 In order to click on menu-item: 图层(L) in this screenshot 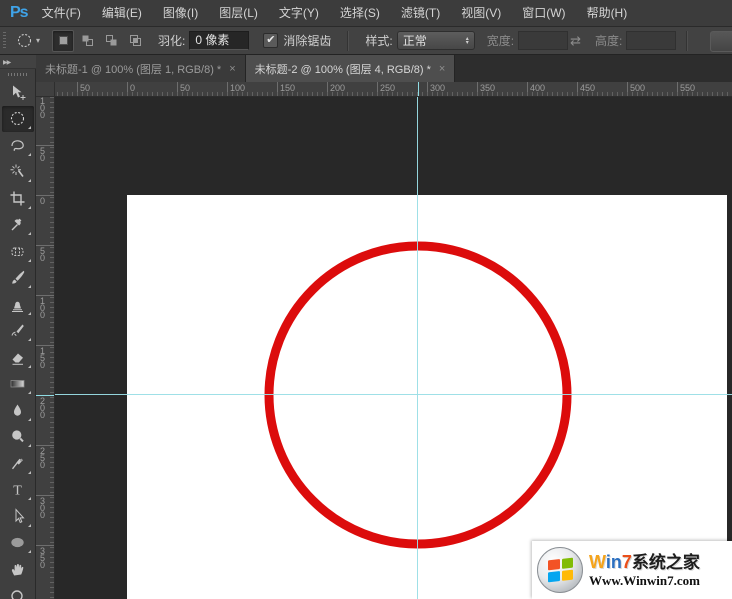, I will do `click(238, 13)`.